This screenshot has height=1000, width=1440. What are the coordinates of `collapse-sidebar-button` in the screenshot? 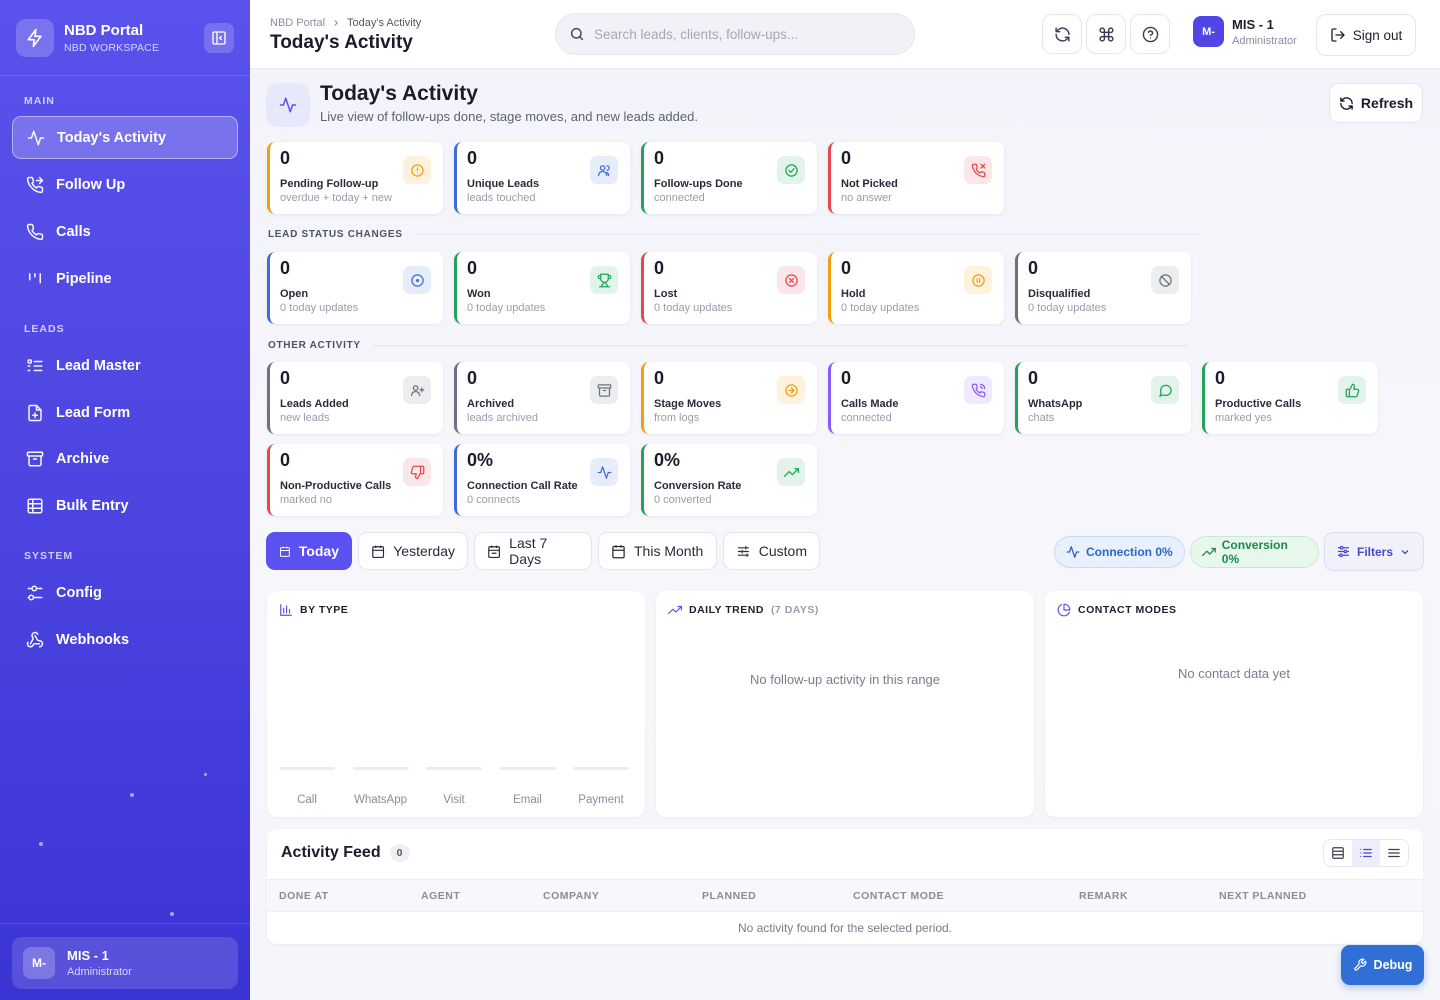 It's located at (219, 37).